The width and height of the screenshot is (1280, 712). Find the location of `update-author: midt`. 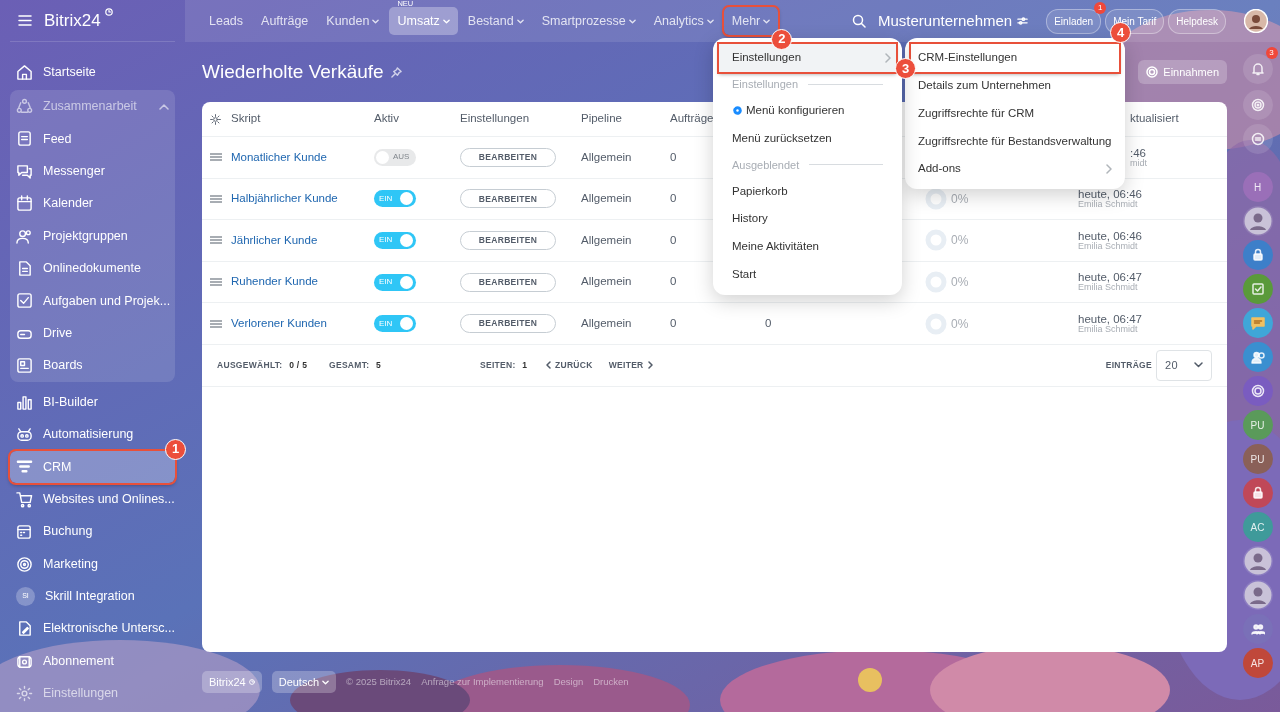

update-author: midt is located at coordinates (1138, 163).